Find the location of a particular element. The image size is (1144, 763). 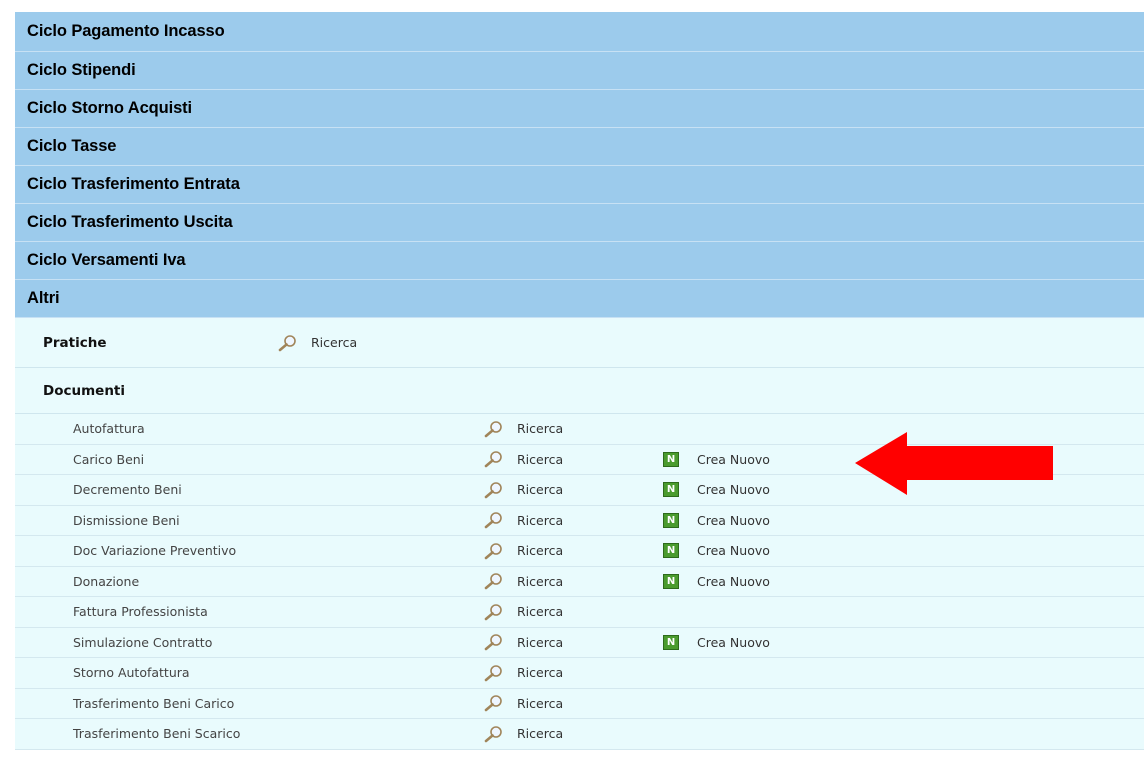

document-name: Donazione is located at coordinates (106, 581).